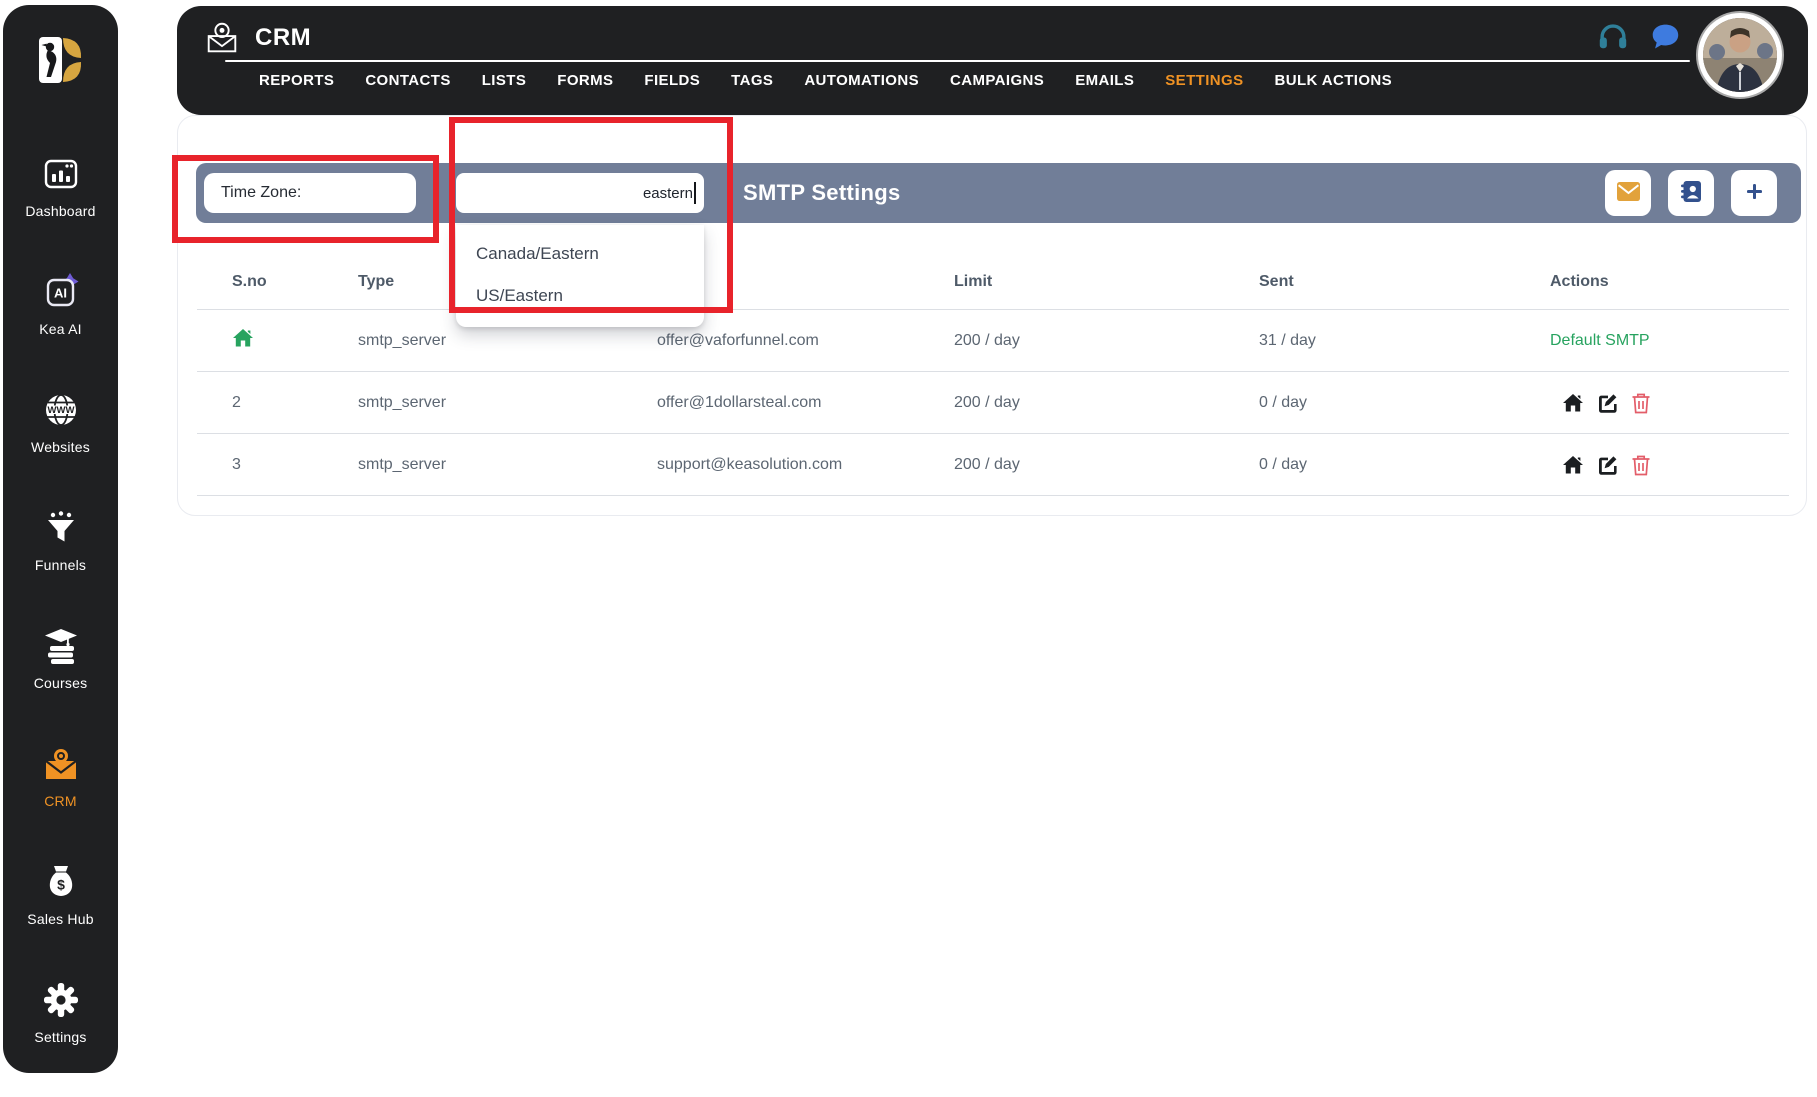 The height and width of the screenshot is (1097, 1817). Describe the element at coordinates (60, 671) in the screenshot. I see `sidebar-item-courses: Courses` at that location.